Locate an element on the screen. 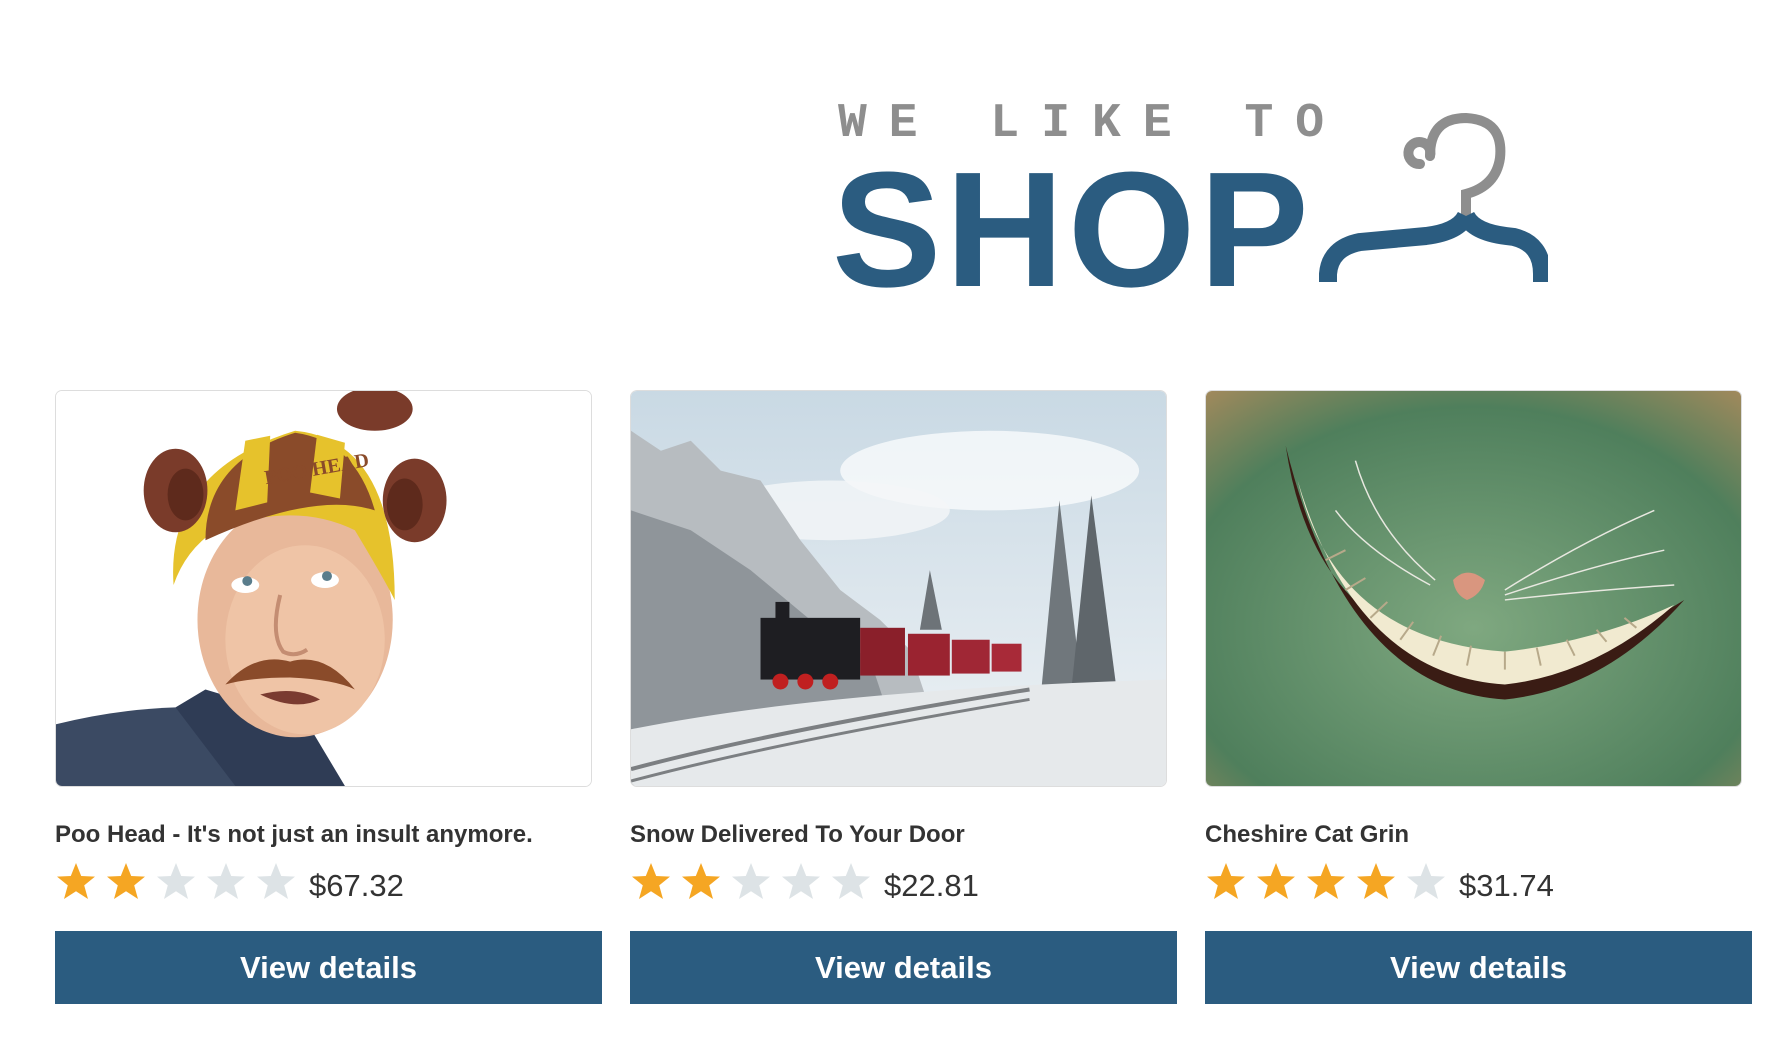  site-logo: WE LIKE TO SHOP is located at coordinates (1195, 208).